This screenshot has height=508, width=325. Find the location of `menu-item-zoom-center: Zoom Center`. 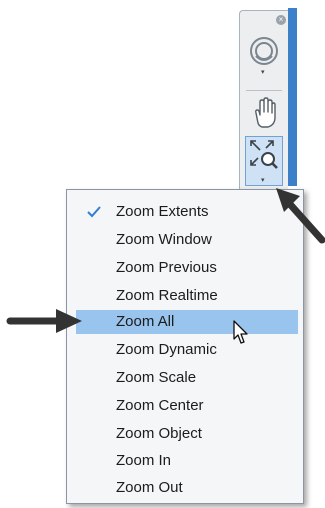

menu-item-zoom-center: Zoom Center is located at coordinates (187, 406).